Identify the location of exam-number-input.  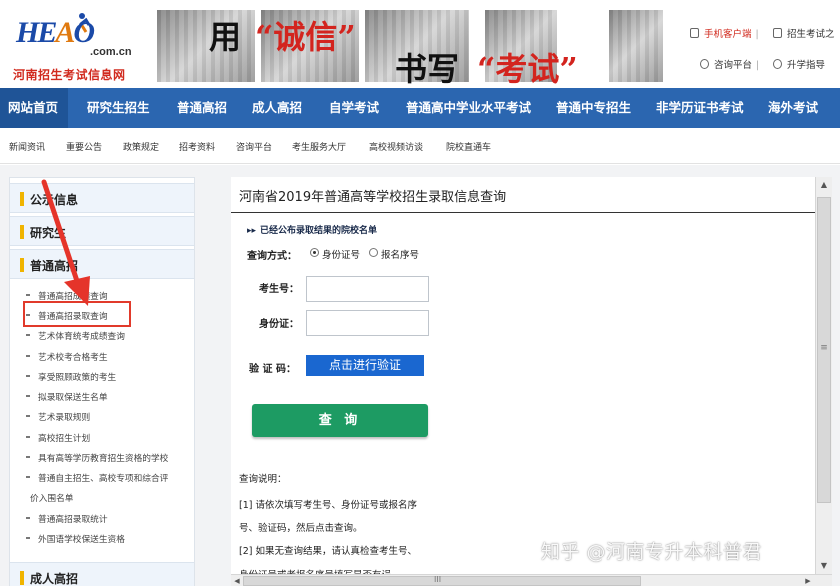
(367, 289).